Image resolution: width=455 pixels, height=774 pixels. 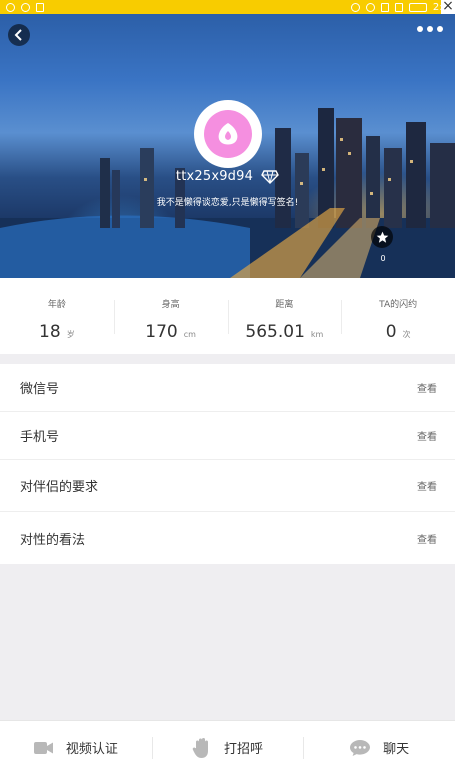 I want to click on close-icon: ×, so click(x=448, y=7).